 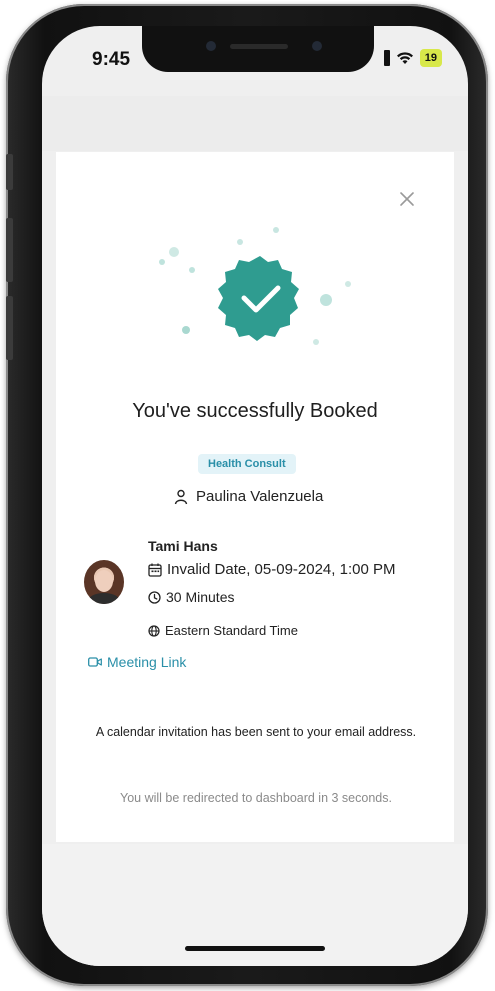 What do you see at coordinates (255, 411) in the screenshot?
I see `success-title: You've successfully Booked` at bounding box center [255, 411].